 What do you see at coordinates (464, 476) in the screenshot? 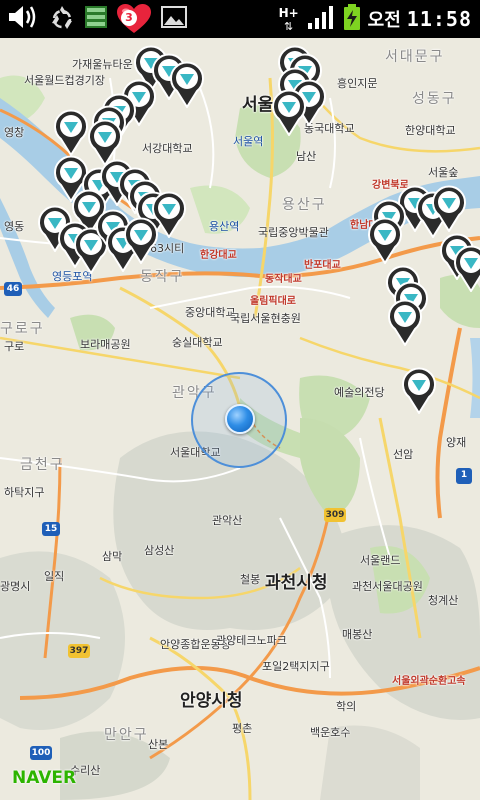
I see `route-shield: 1` at bounding box center [464, 476].